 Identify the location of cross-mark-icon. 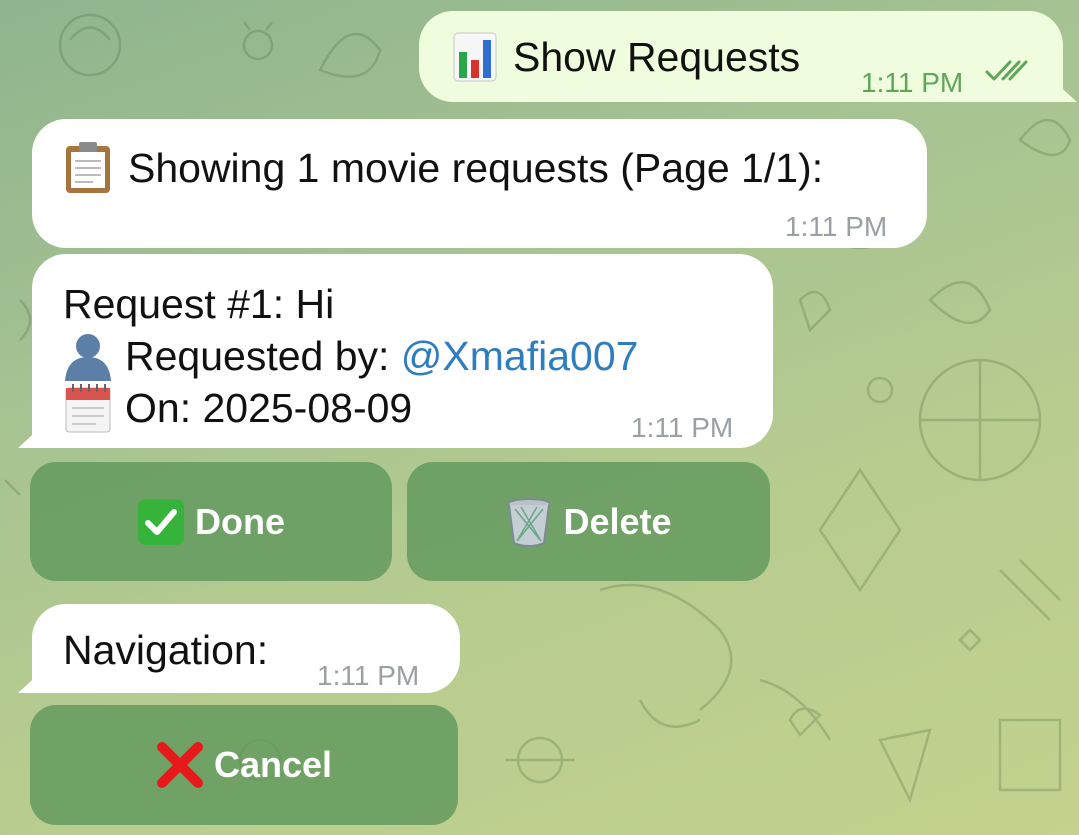
(179, 765).